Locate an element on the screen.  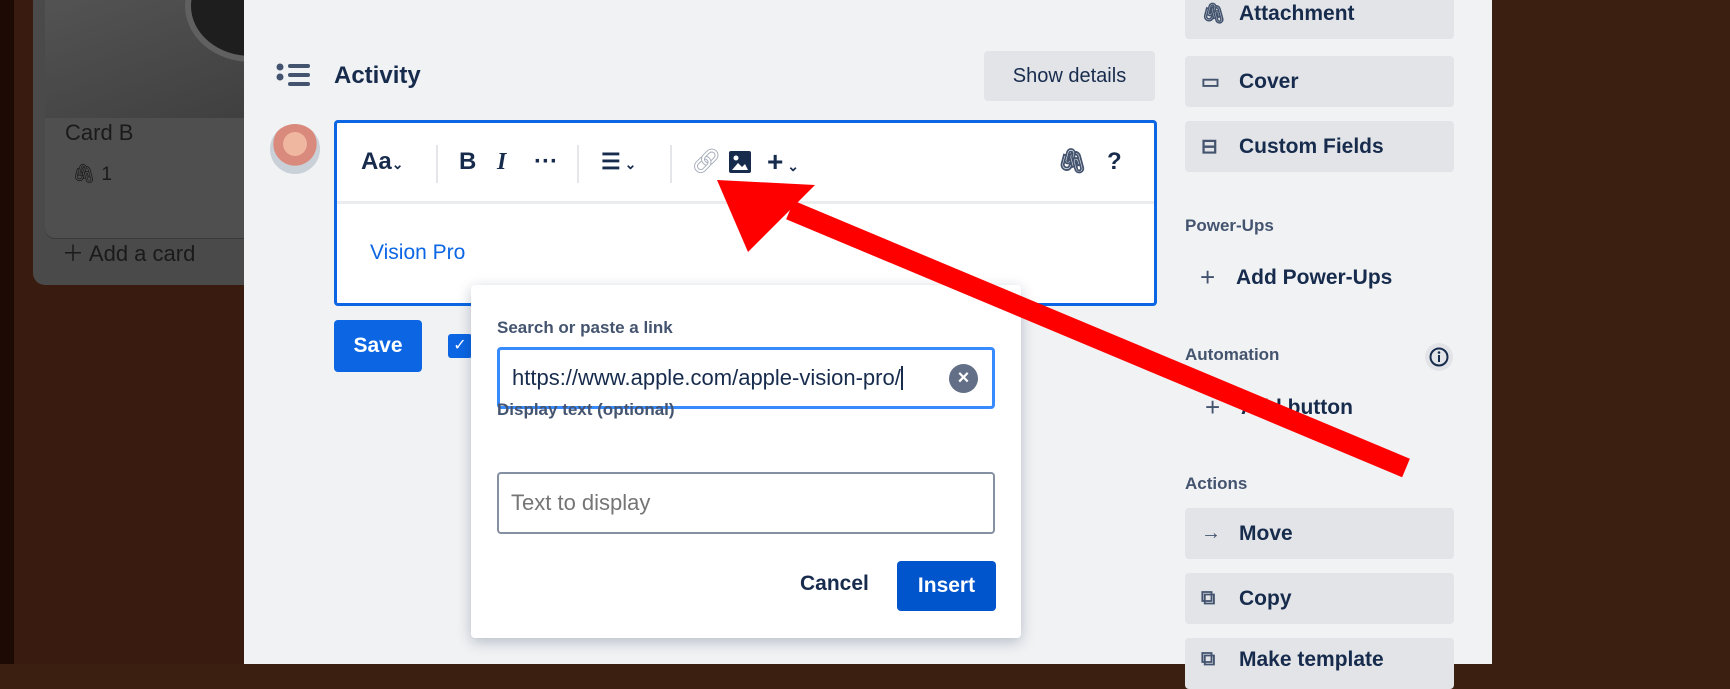
insert-dropdown: + ⌄ is located at coordinates (783, 164).